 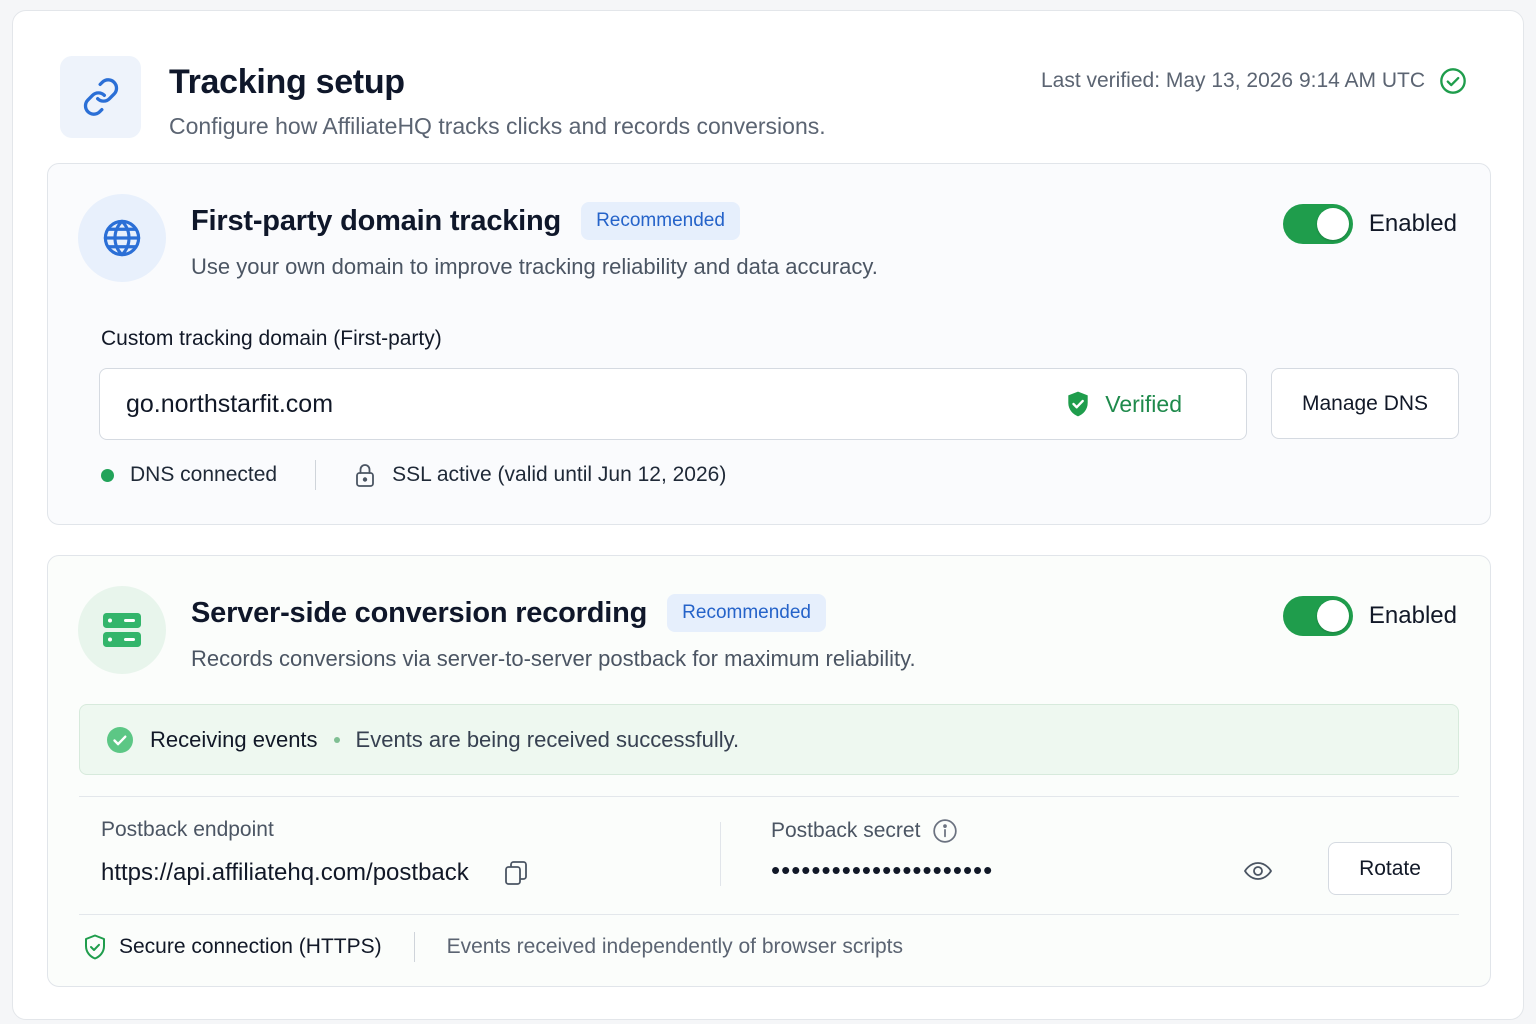 I want to click on custom-domain-value: go.northstarfit.com, so click(x=230, y=403).